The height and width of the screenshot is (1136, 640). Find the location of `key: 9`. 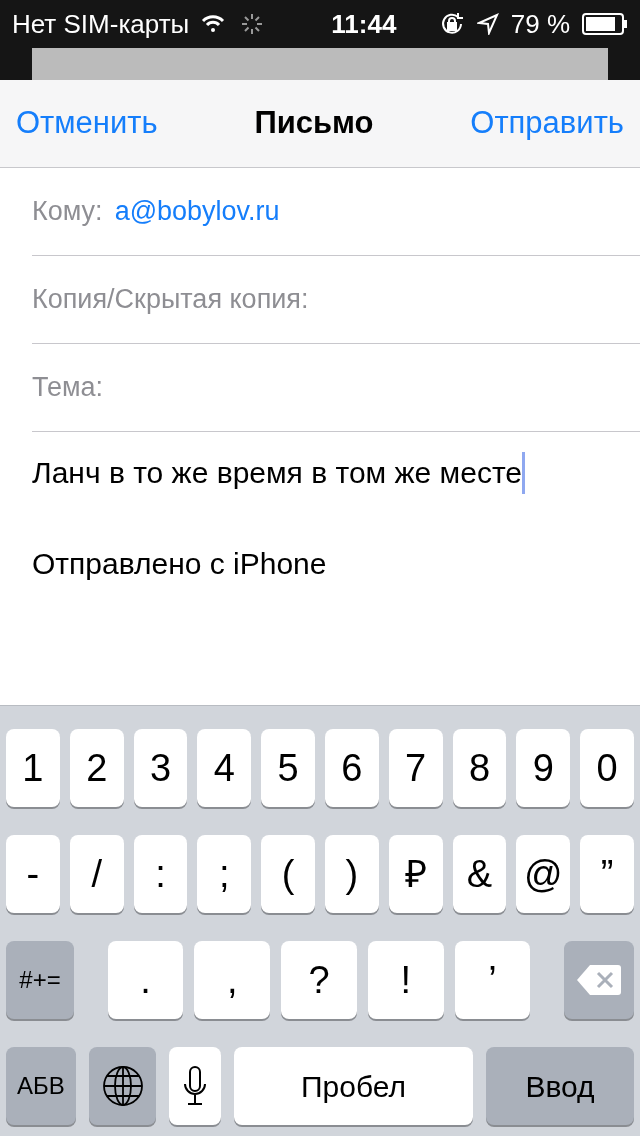

key: 9 is located at coordinates (543, 768).